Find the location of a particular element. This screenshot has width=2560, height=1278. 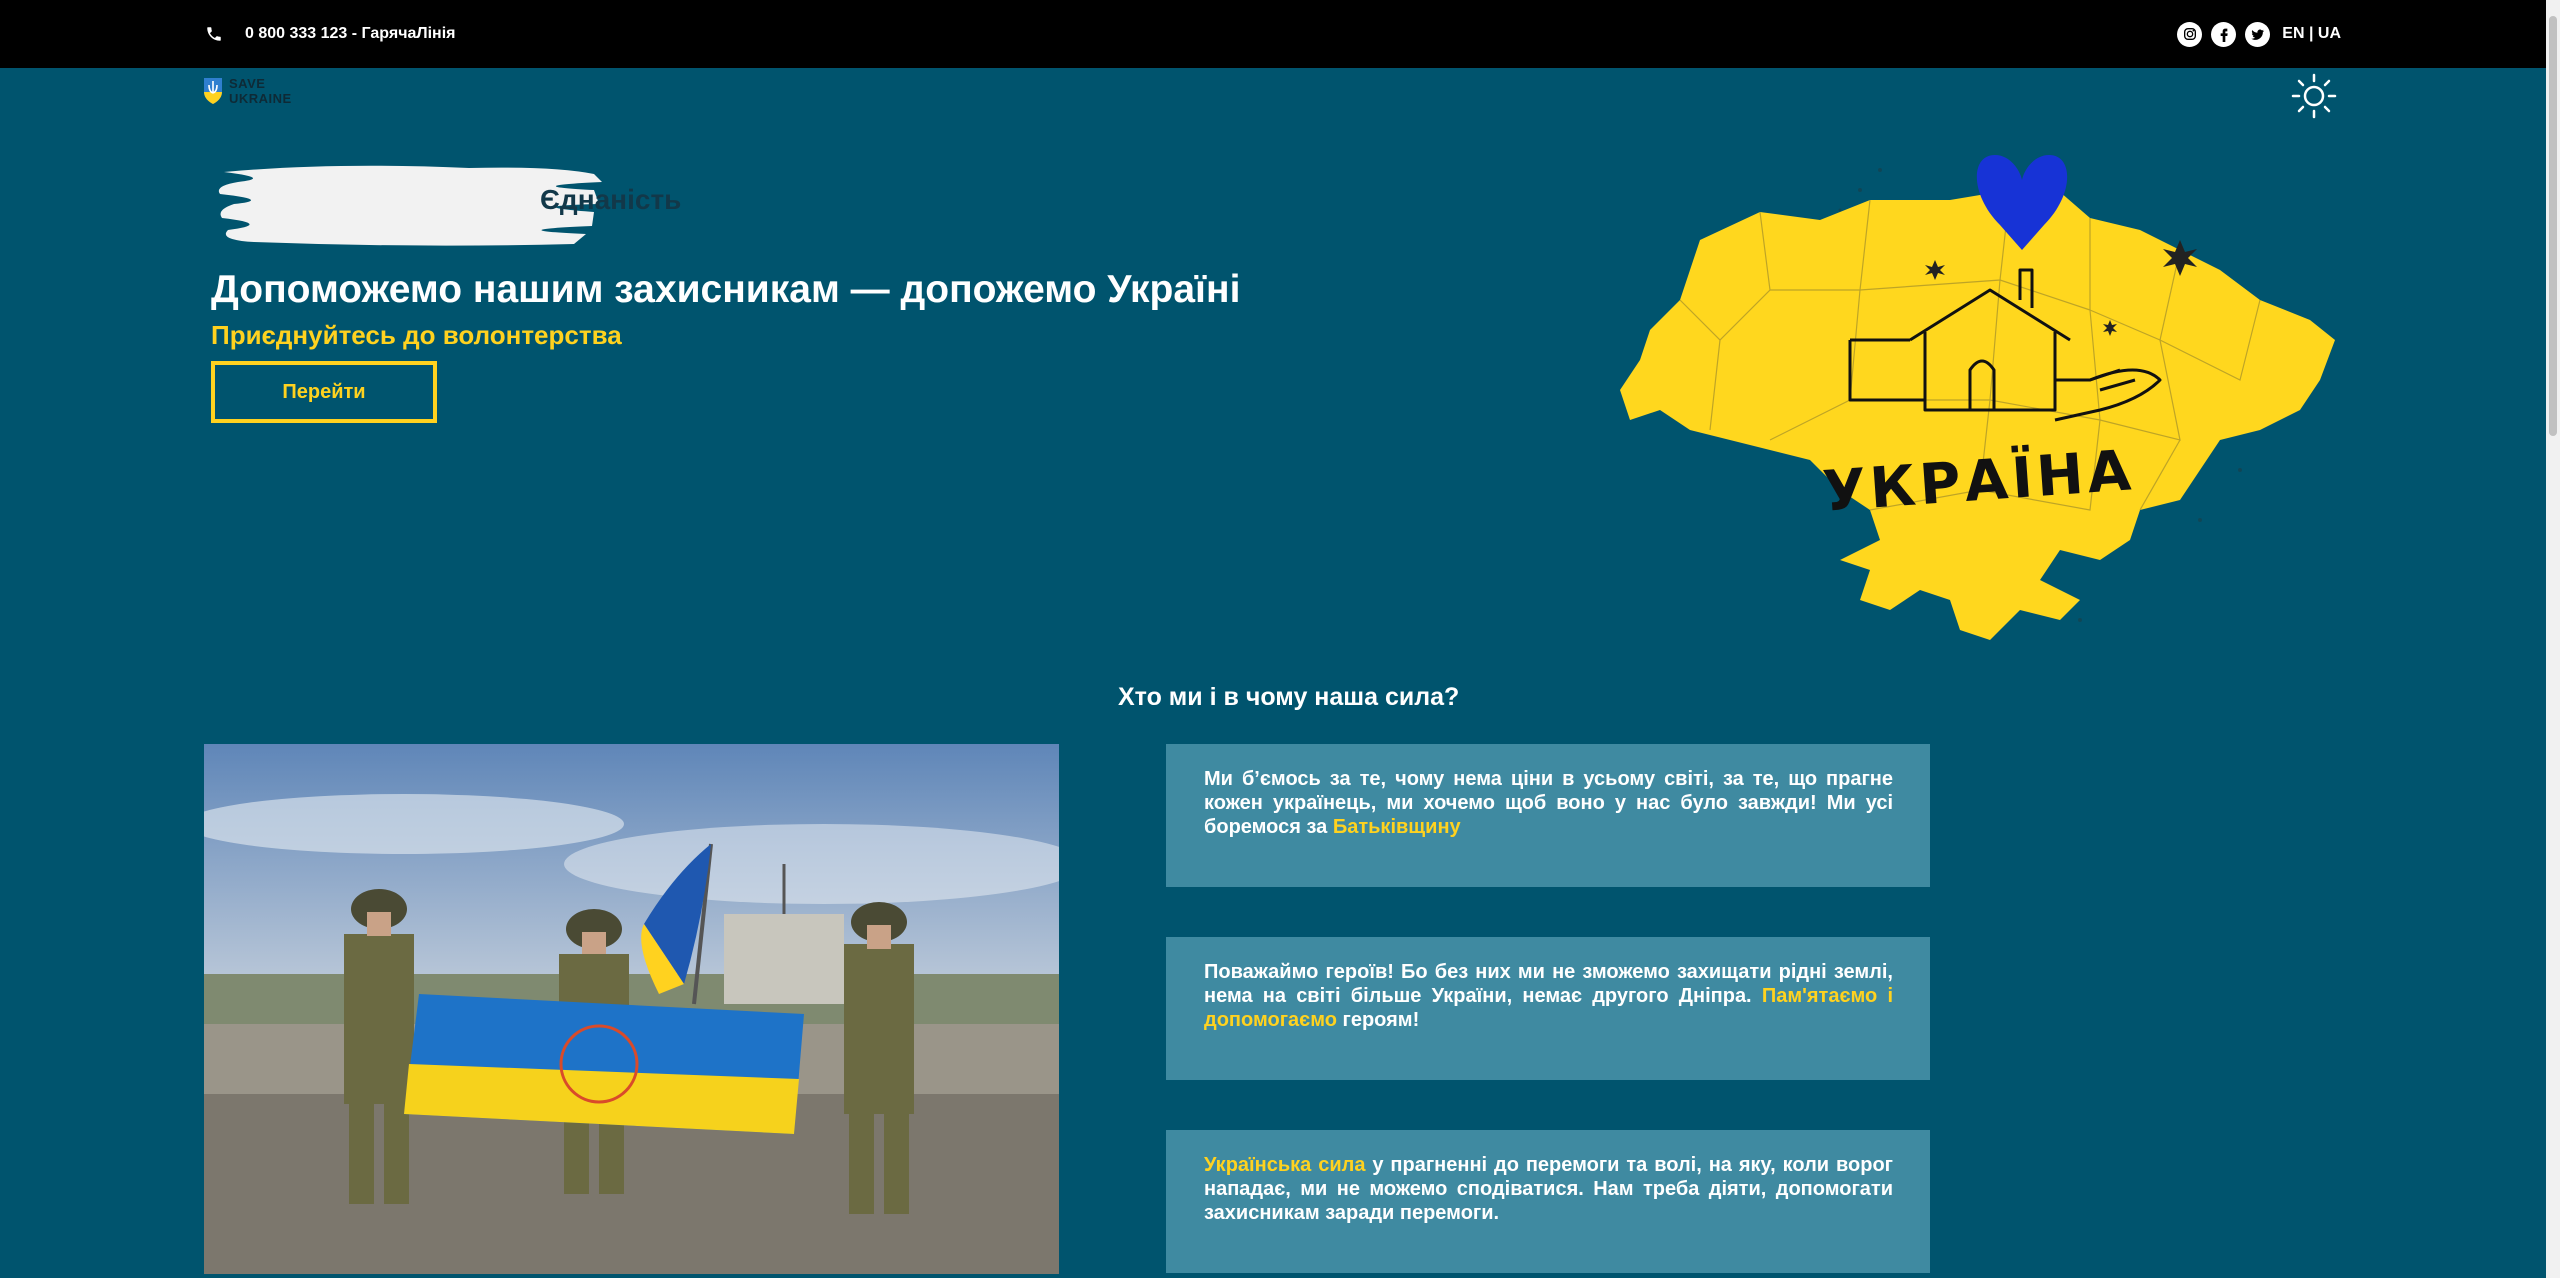

unity-word: Єднаність is located at coordinates (611, 199).